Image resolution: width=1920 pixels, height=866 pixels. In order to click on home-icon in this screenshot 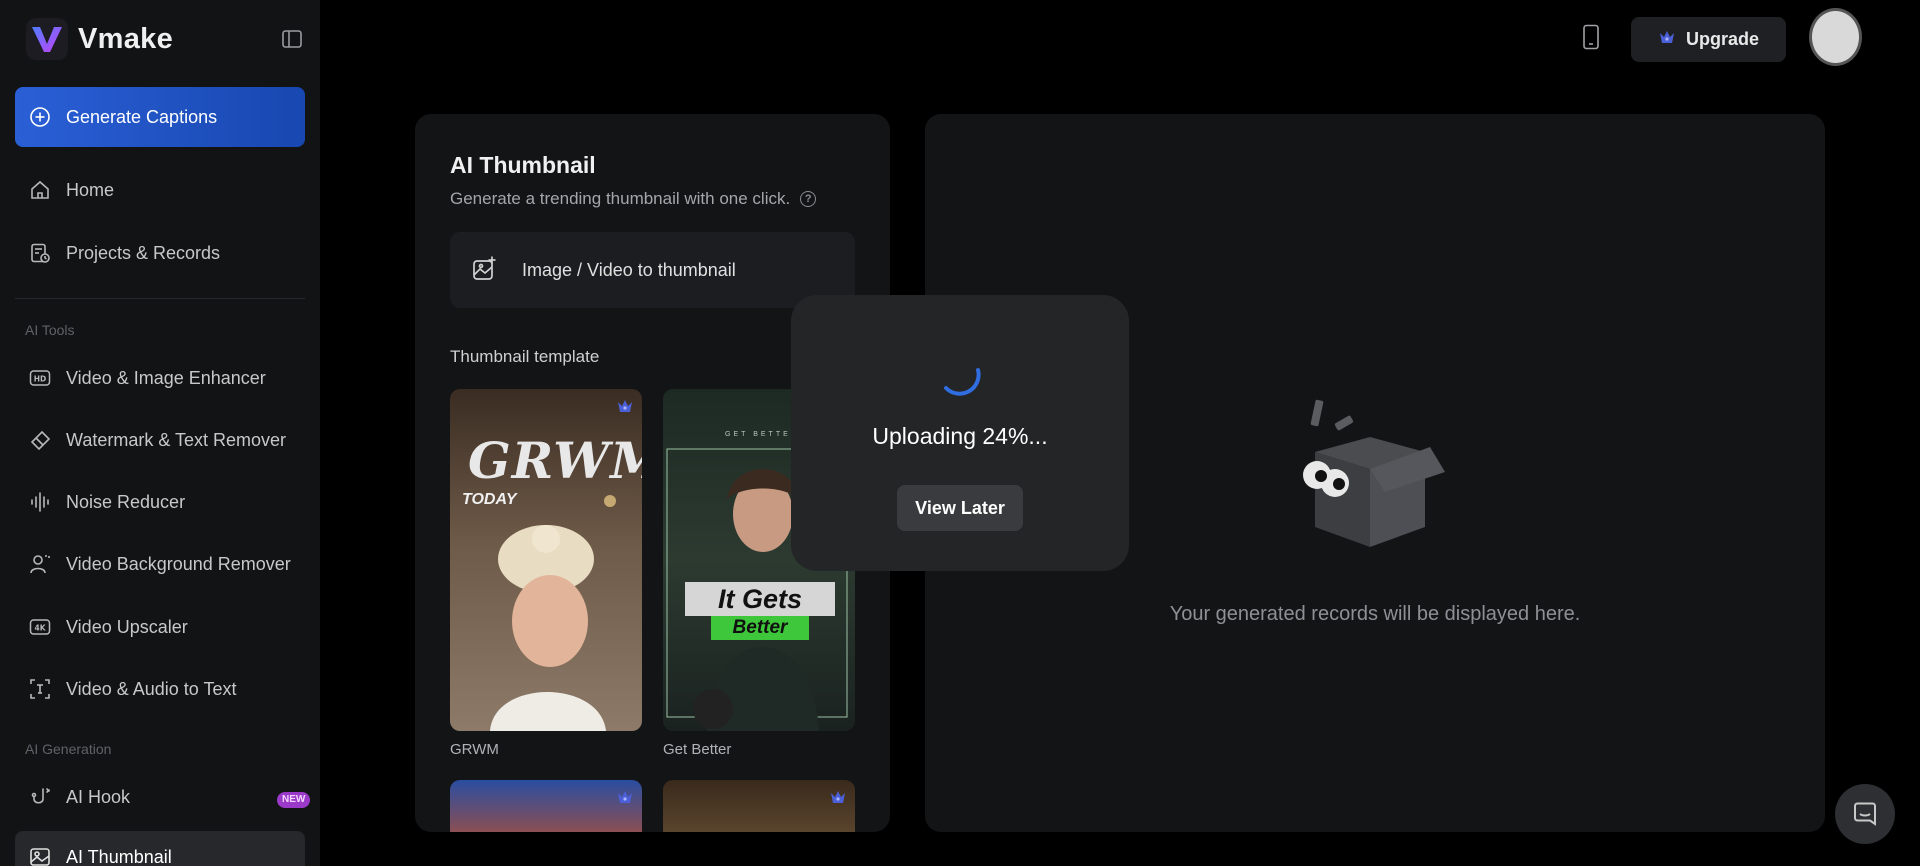, I will do `click(40, 190)`.